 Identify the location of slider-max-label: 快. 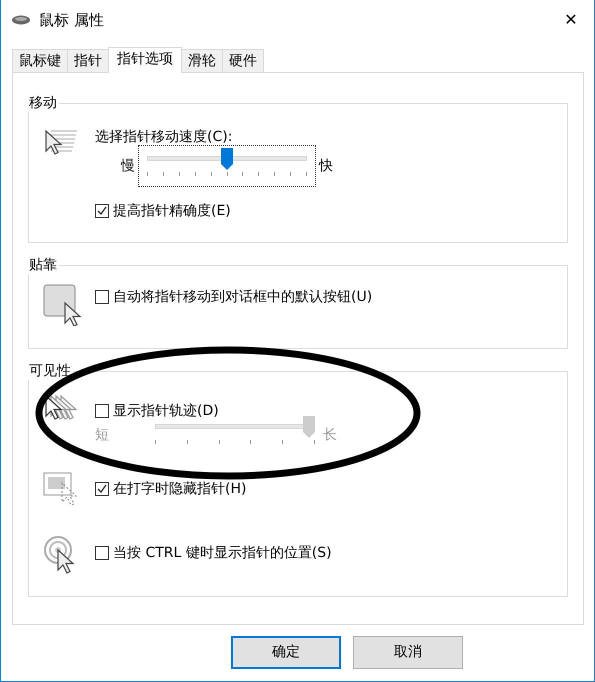
(326, 166).